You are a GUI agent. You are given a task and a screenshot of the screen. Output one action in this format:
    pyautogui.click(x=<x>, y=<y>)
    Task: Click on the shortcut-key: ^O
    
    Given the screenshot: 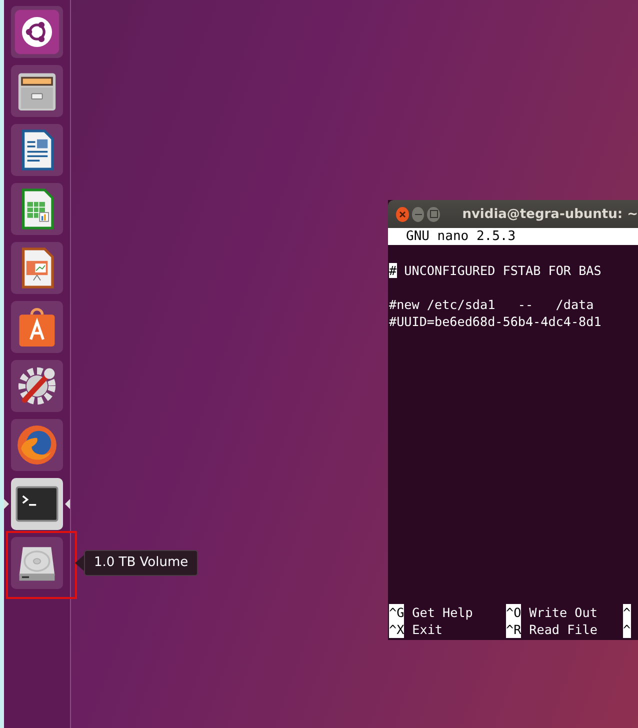 What is the action you would take?
    pyautogui.click(x=514, y=612)
    